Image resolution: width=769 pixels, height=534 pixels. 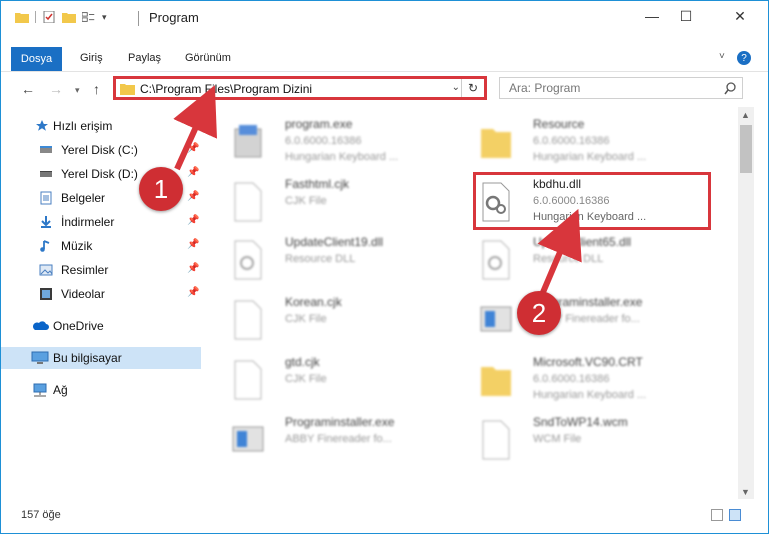 I want to click on arrow-to-address-bar, so click(x=195, y=128).